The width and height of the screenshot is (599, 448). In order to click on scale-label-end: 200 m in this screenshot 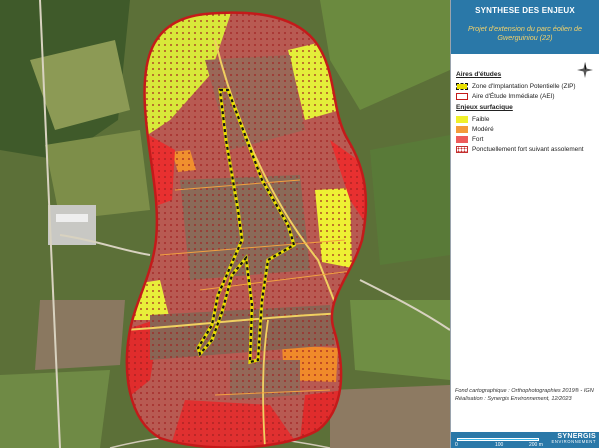, I will do `click(536, 445)`.